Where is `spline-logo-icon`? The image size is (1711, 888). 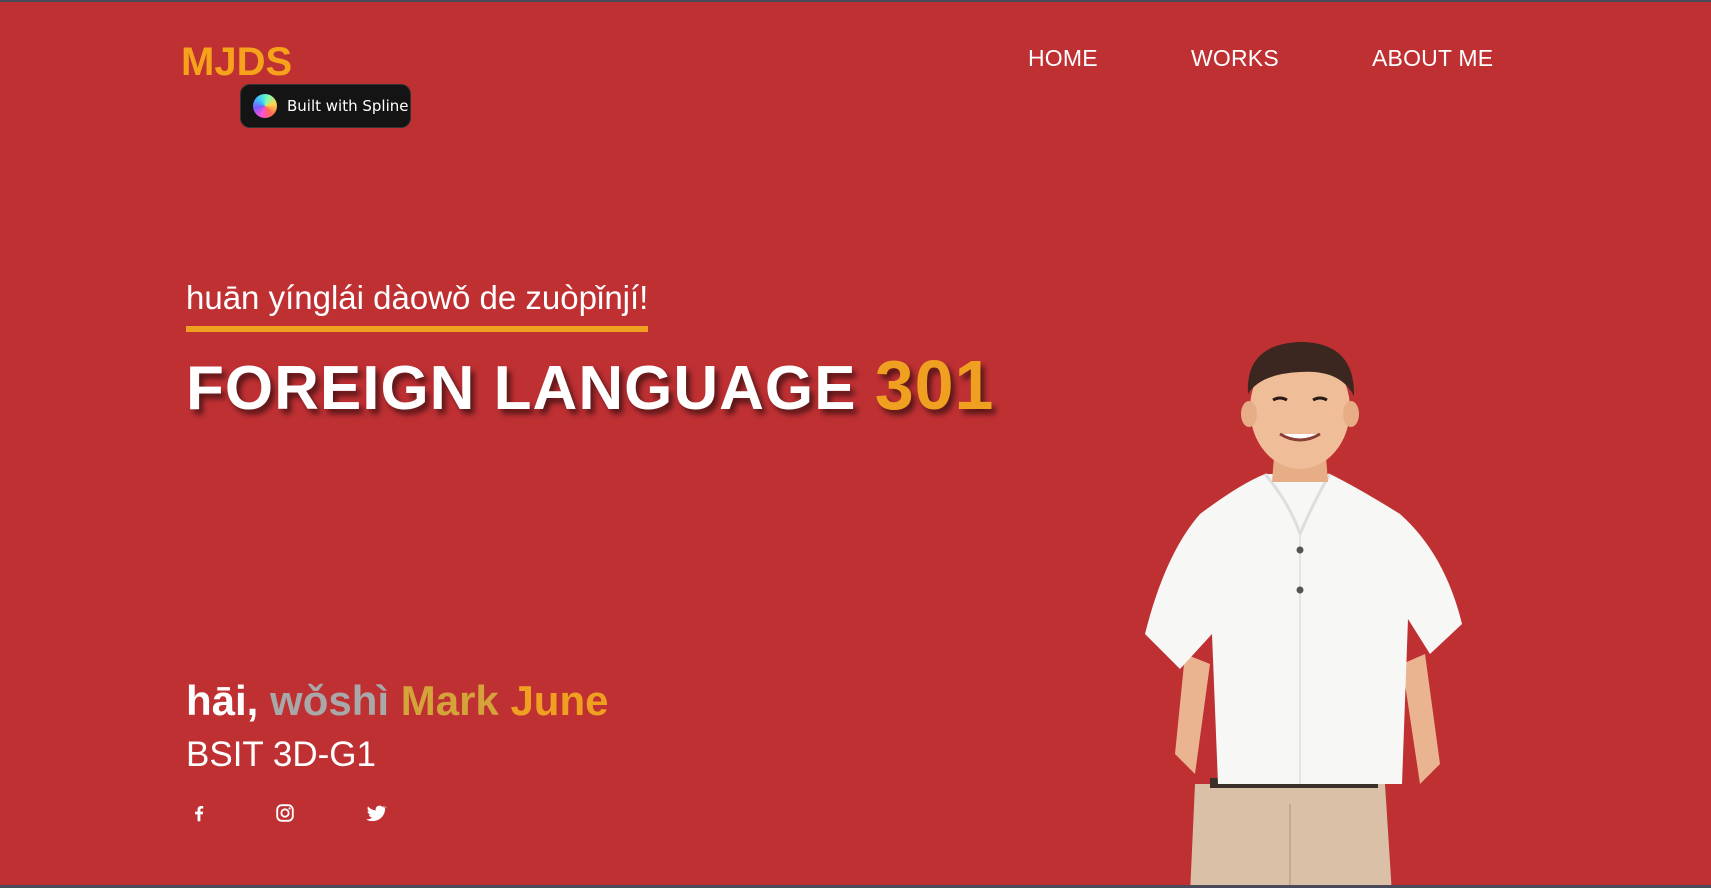
spline-logo-icon is located at coordinates (265, 106).